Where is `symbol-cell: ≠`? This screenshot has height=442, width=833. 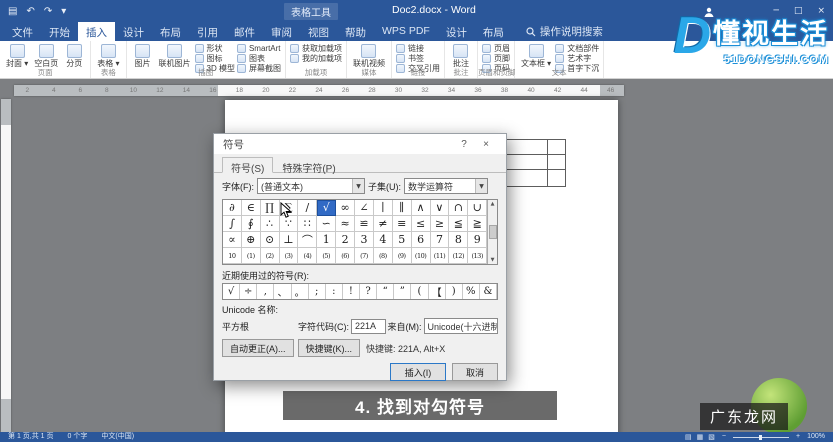
symbol-cell: ≠ is located at coordinates (383, 224).